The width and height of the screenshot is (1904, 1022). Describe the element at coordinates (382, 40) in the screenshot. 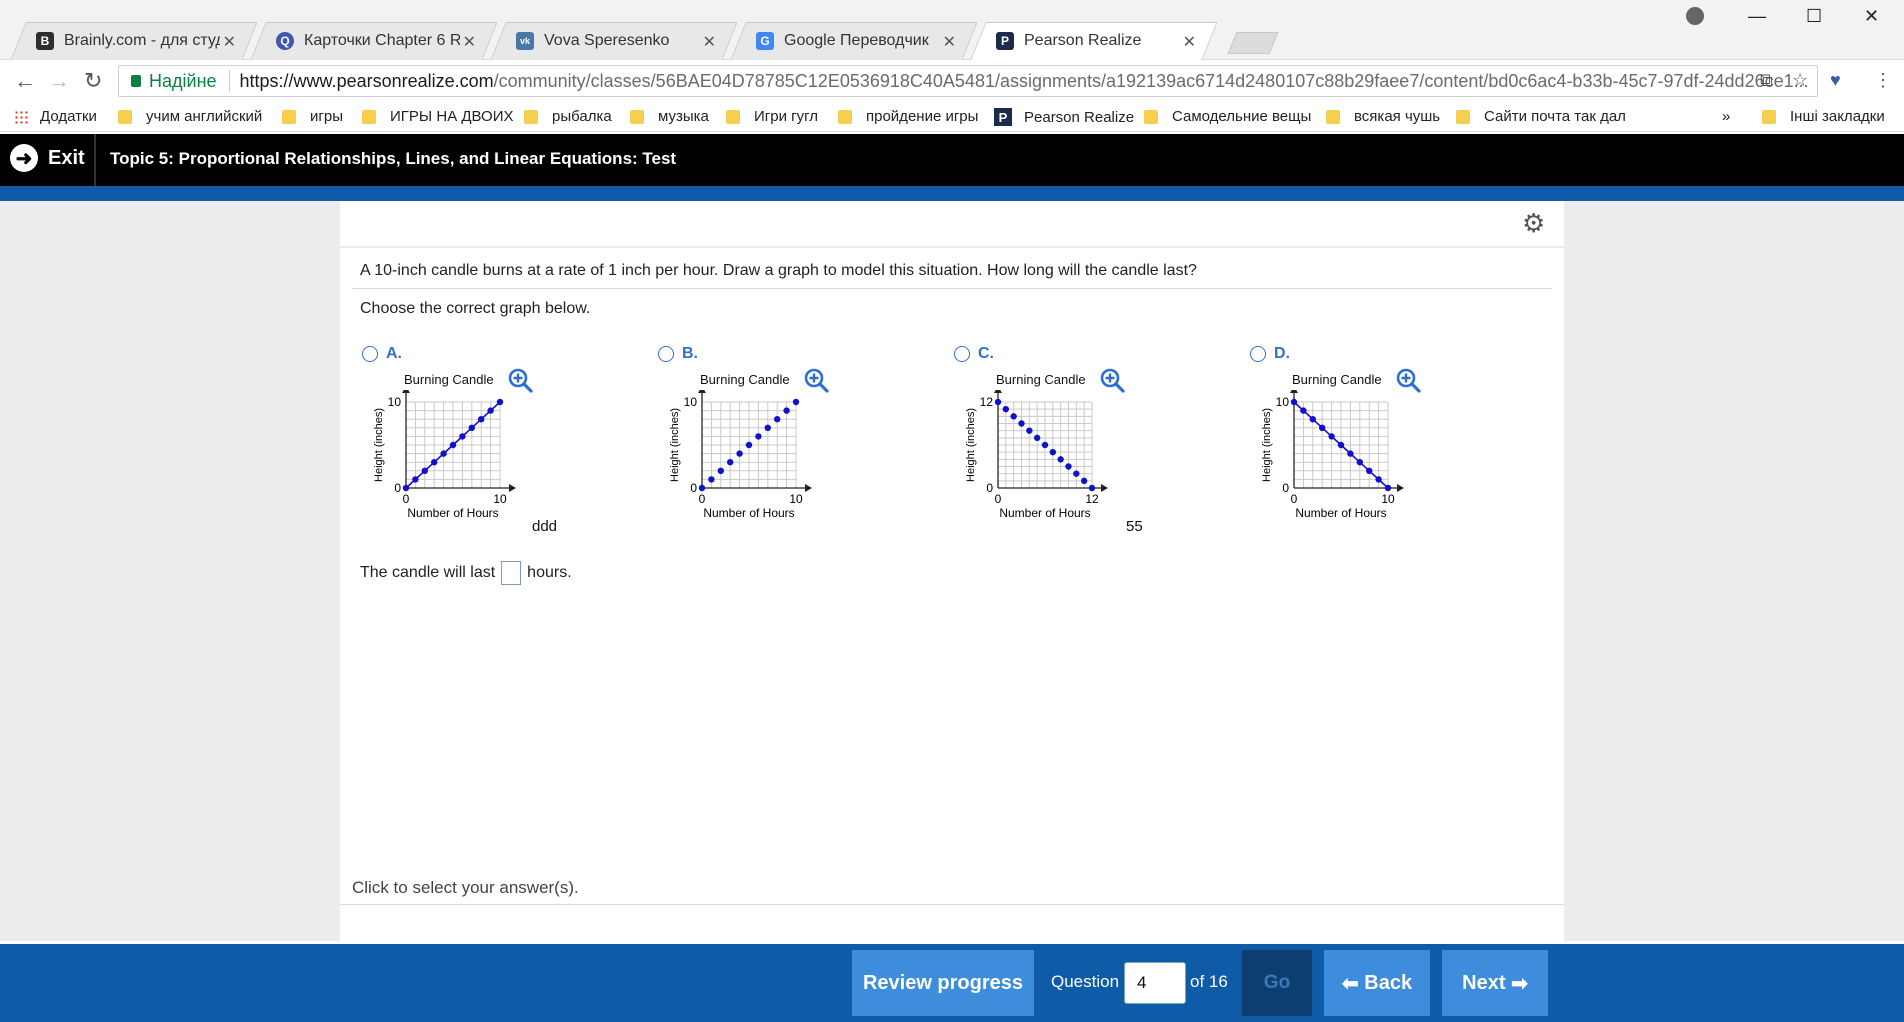

I see `tab-title: Карточки Chapter 6 Rev` at that location.